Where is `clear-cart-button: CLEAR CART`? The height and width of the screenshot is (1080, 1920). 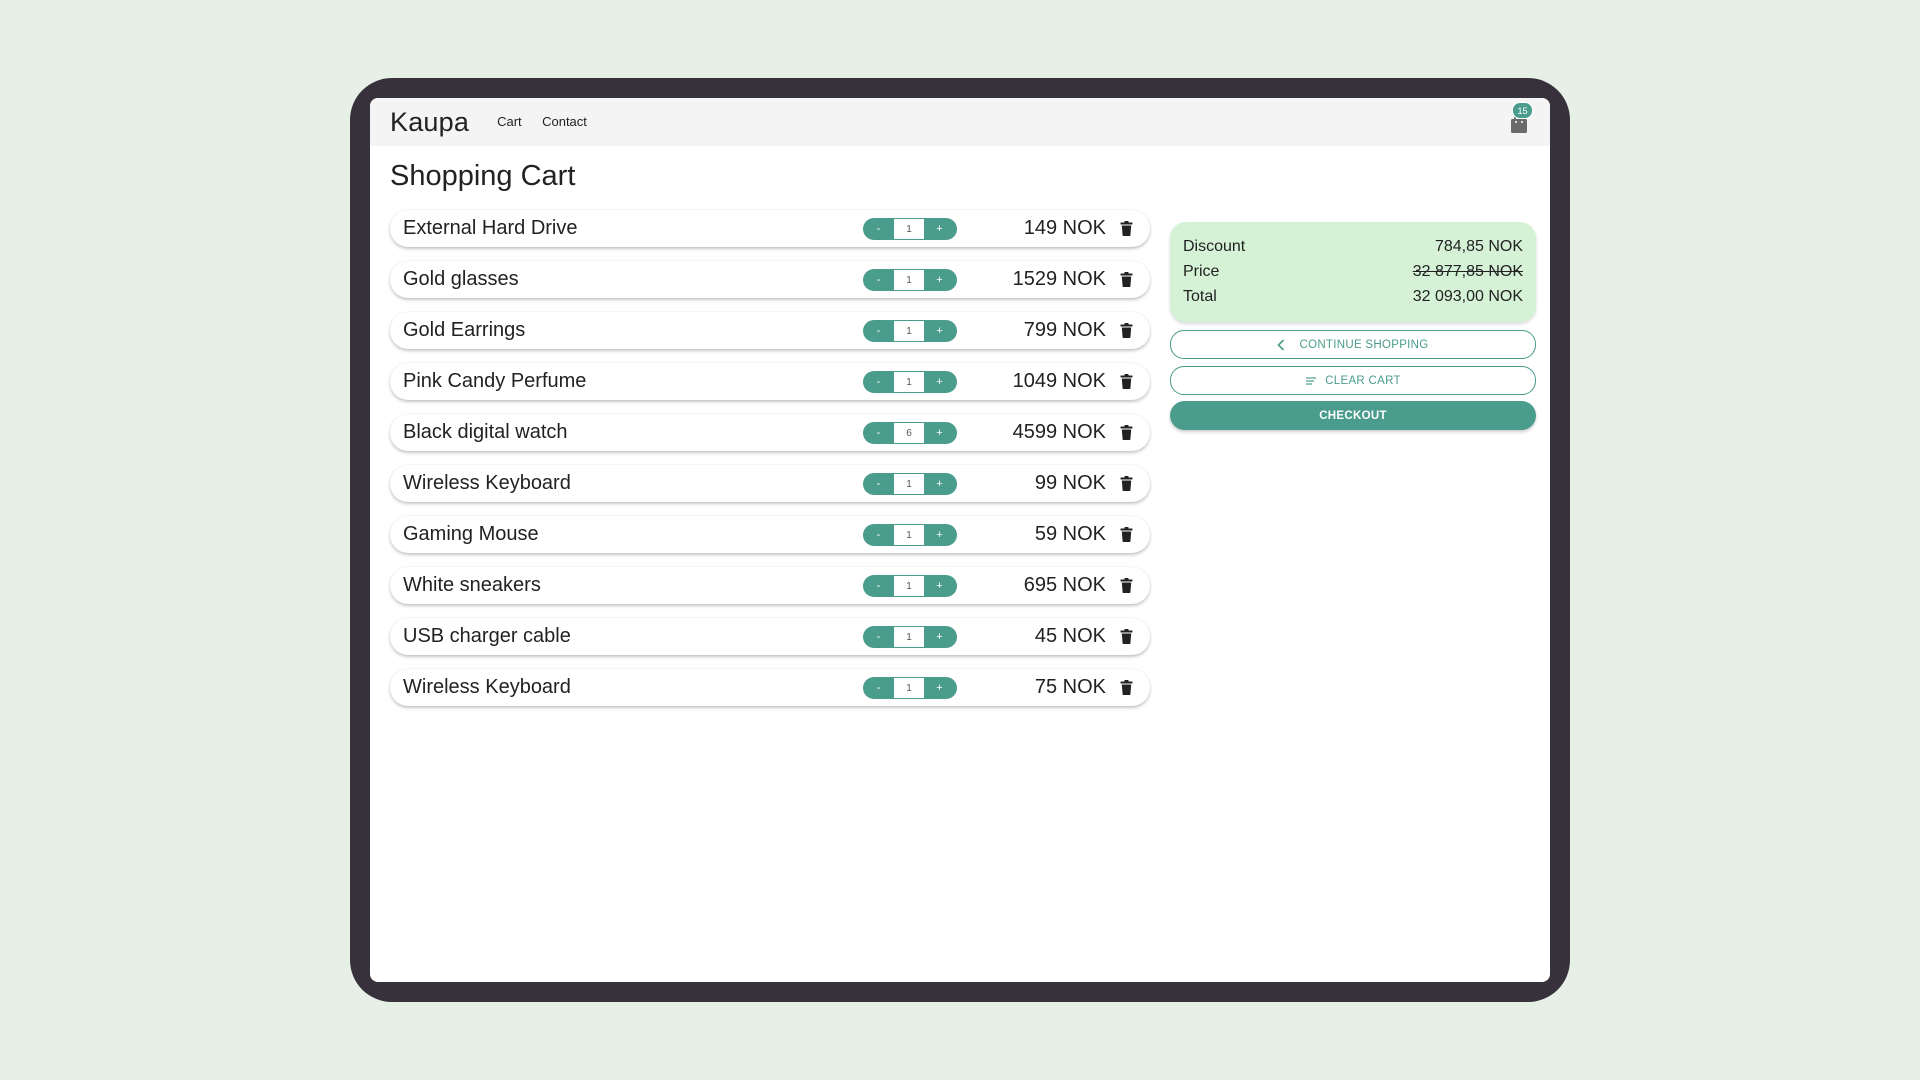
clear-cart-button: CLEAR CART is located at coordinates (1353, 380).